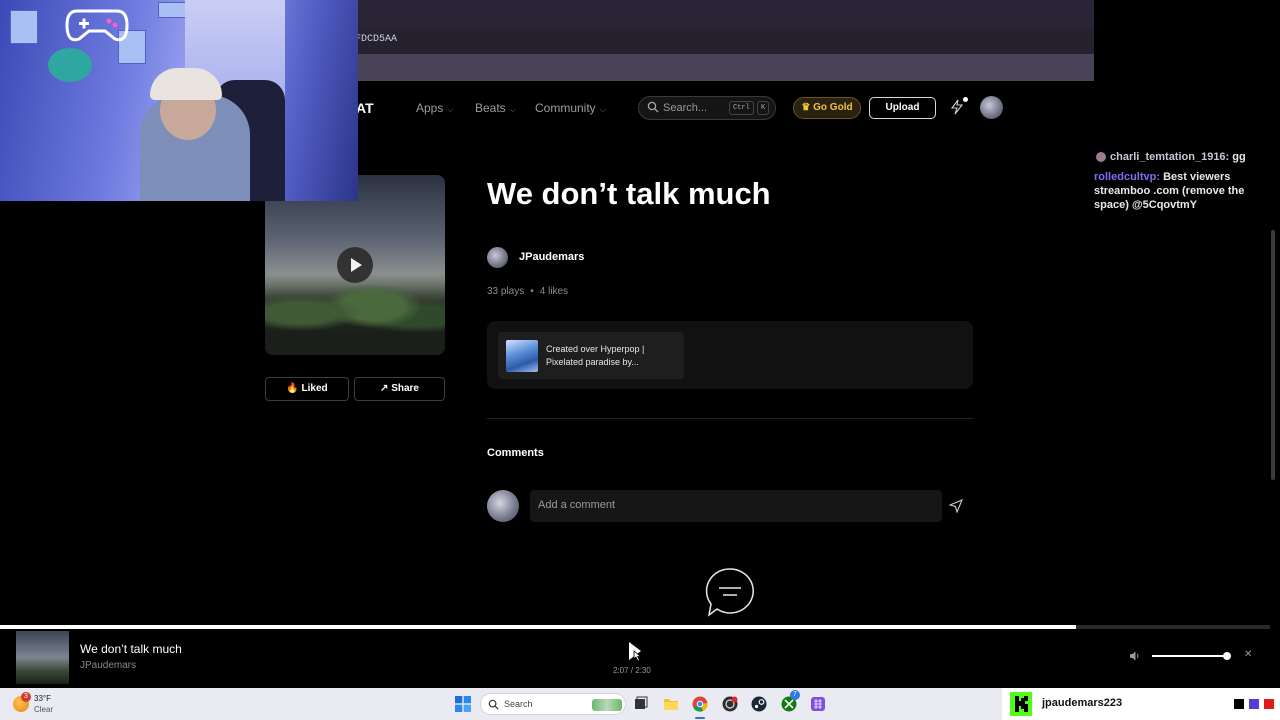 Image resolution: width=1280 pixels, height=720 pixels. What do you see at coordinates (818, 704) in the screenshot?
I see `calendar-grid-icon` at bounding box center [818, 704].